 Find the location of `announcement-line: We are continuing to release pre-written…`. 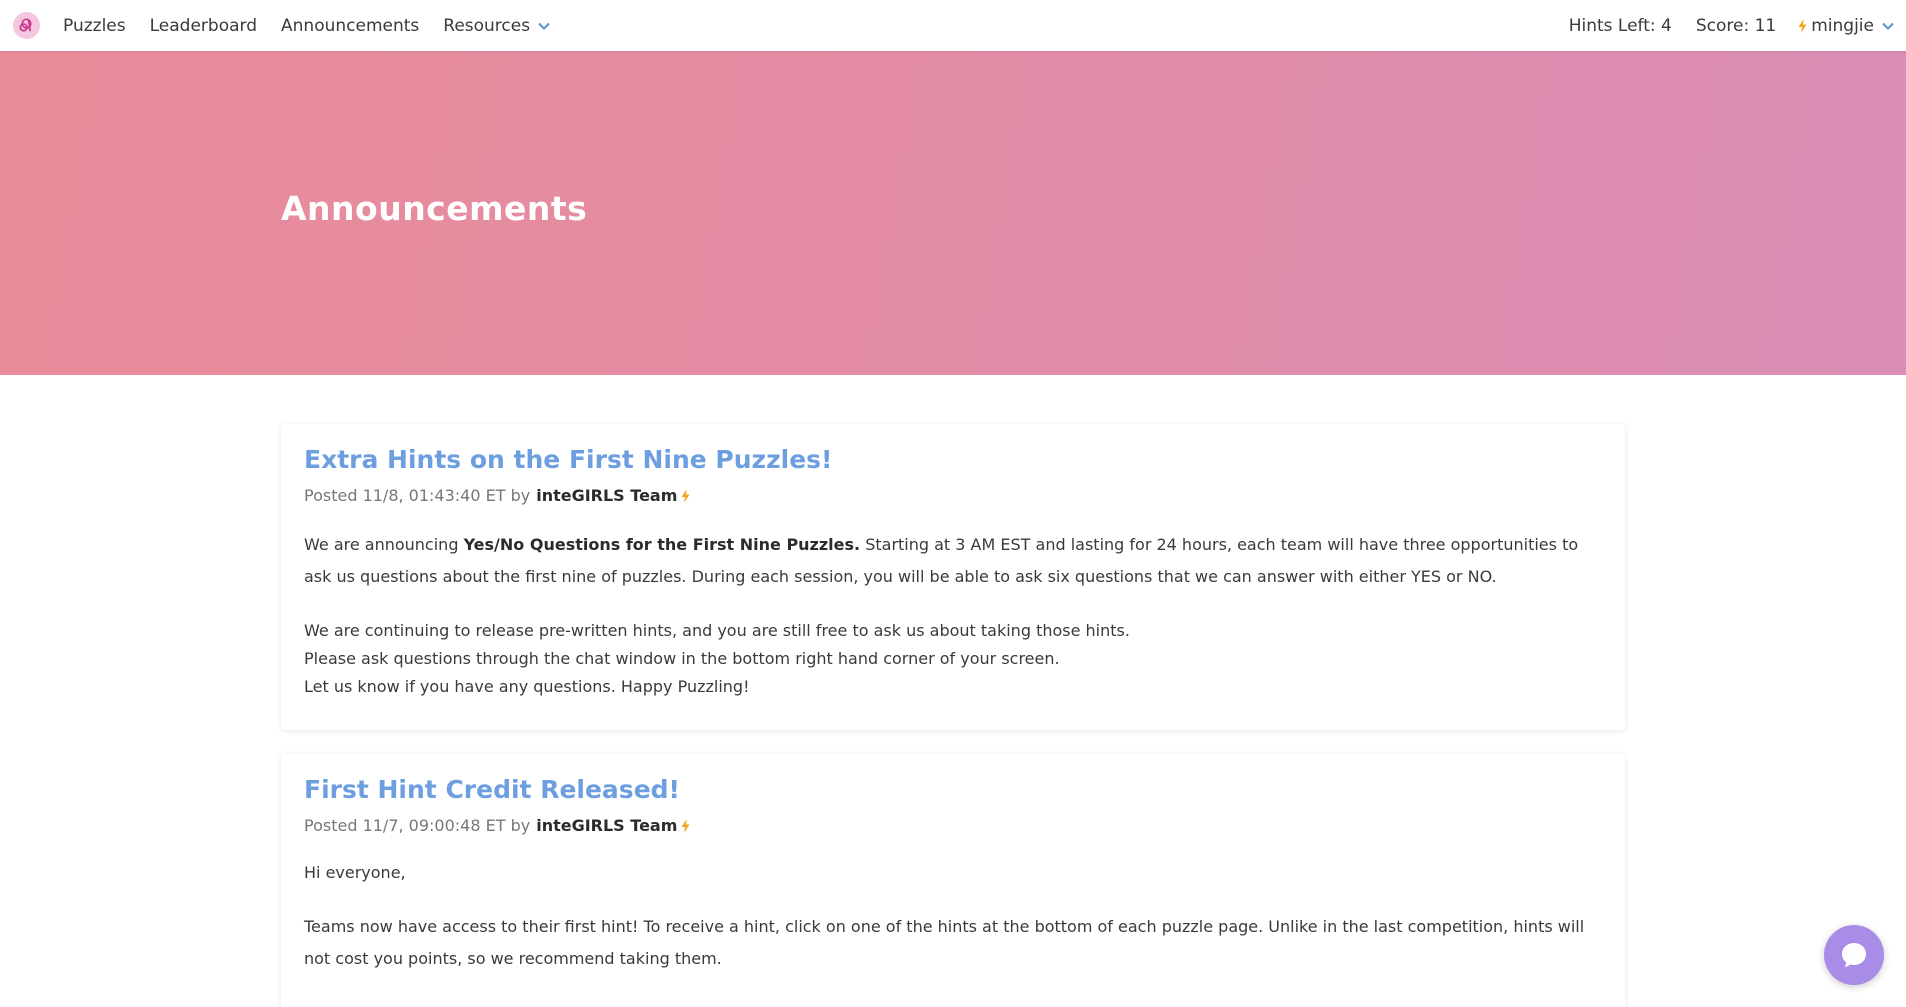

announcement-line: We are continuing to release pre-written… is located at coordinates (717, 630).